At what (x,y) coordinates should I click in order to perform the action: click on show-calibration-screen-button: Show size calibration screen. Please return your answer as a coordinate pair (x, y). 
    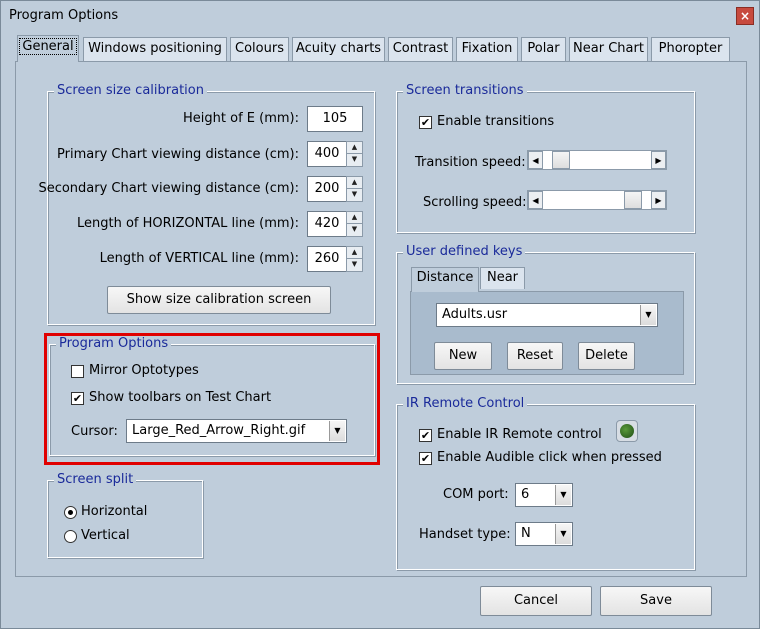
    Looking at the image, I should click on (219, 300).